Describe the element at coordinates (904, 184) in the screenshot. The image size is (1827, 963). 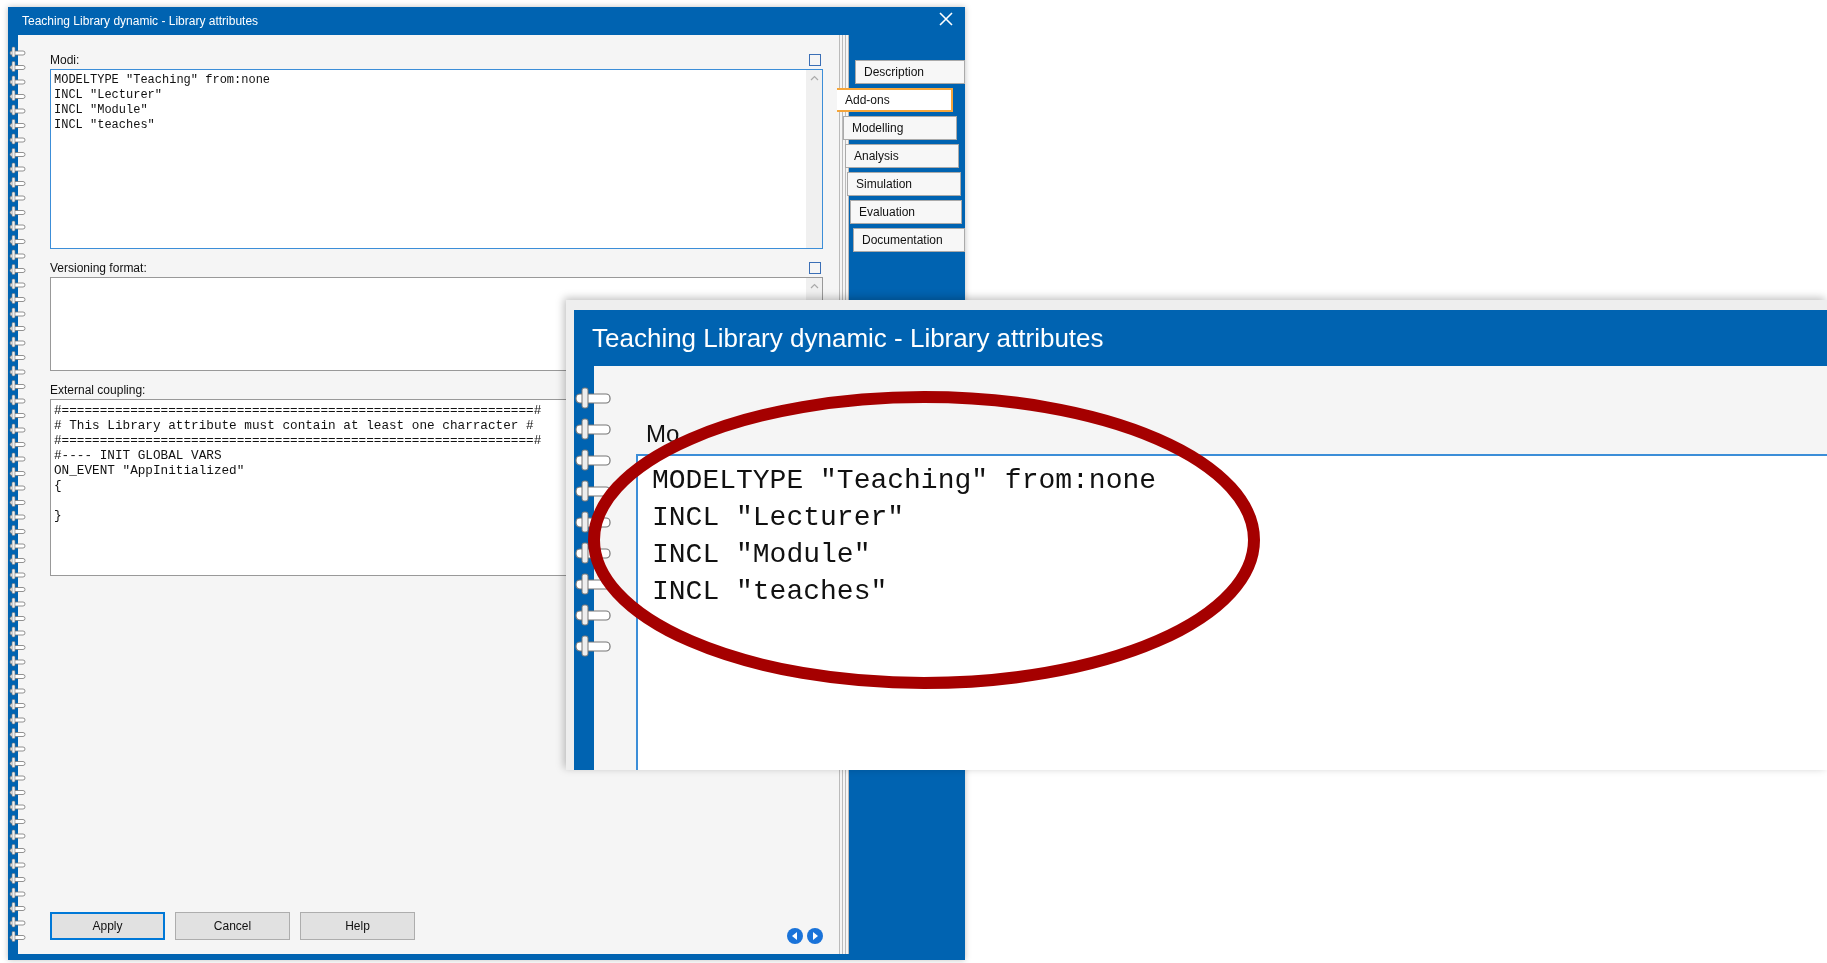
I see `tab: Simulation` at that location.